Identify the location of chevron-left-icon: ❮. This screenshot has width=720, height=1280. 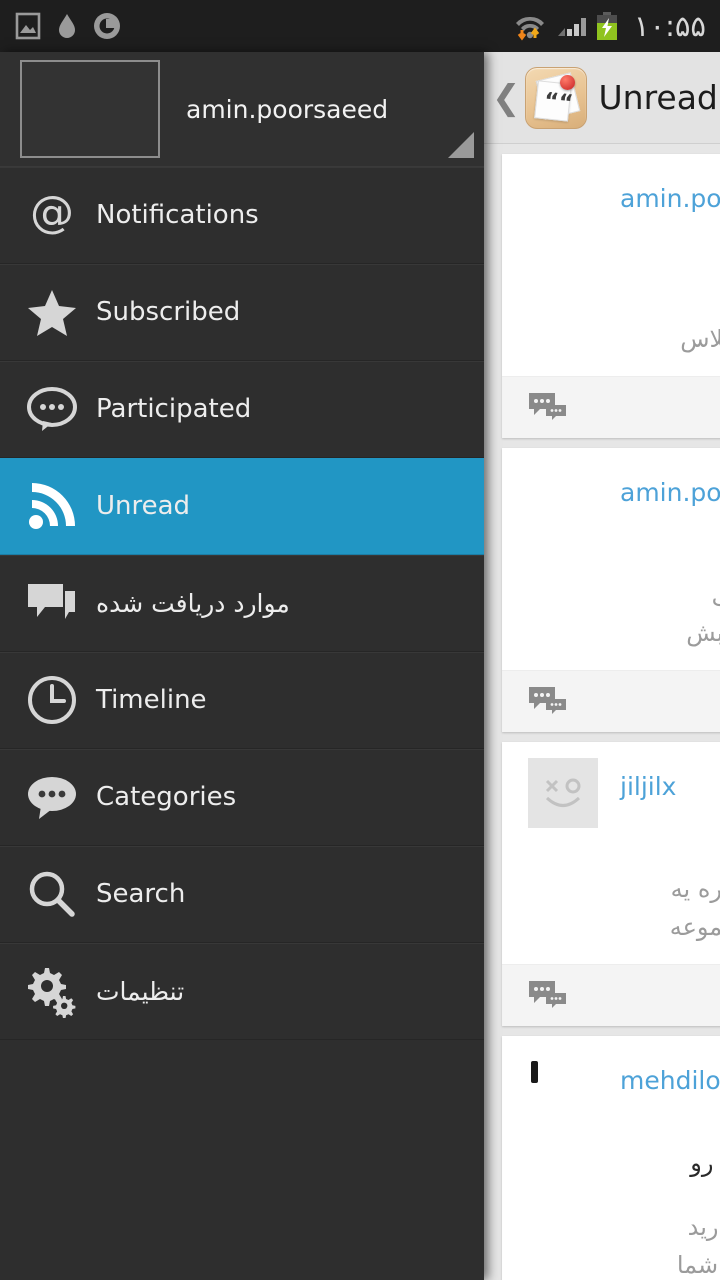
(506, 98).